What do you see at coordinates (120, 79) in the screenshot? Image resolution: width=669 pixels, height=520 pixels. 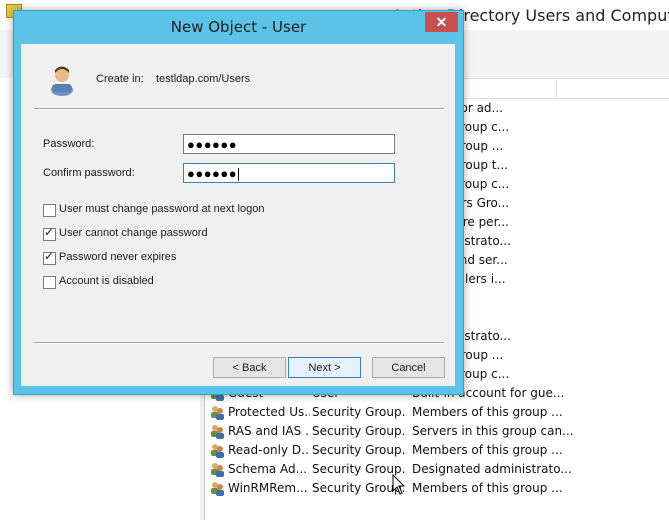 I see `create-in-label: Create in:` at bounding box center [120, 79].